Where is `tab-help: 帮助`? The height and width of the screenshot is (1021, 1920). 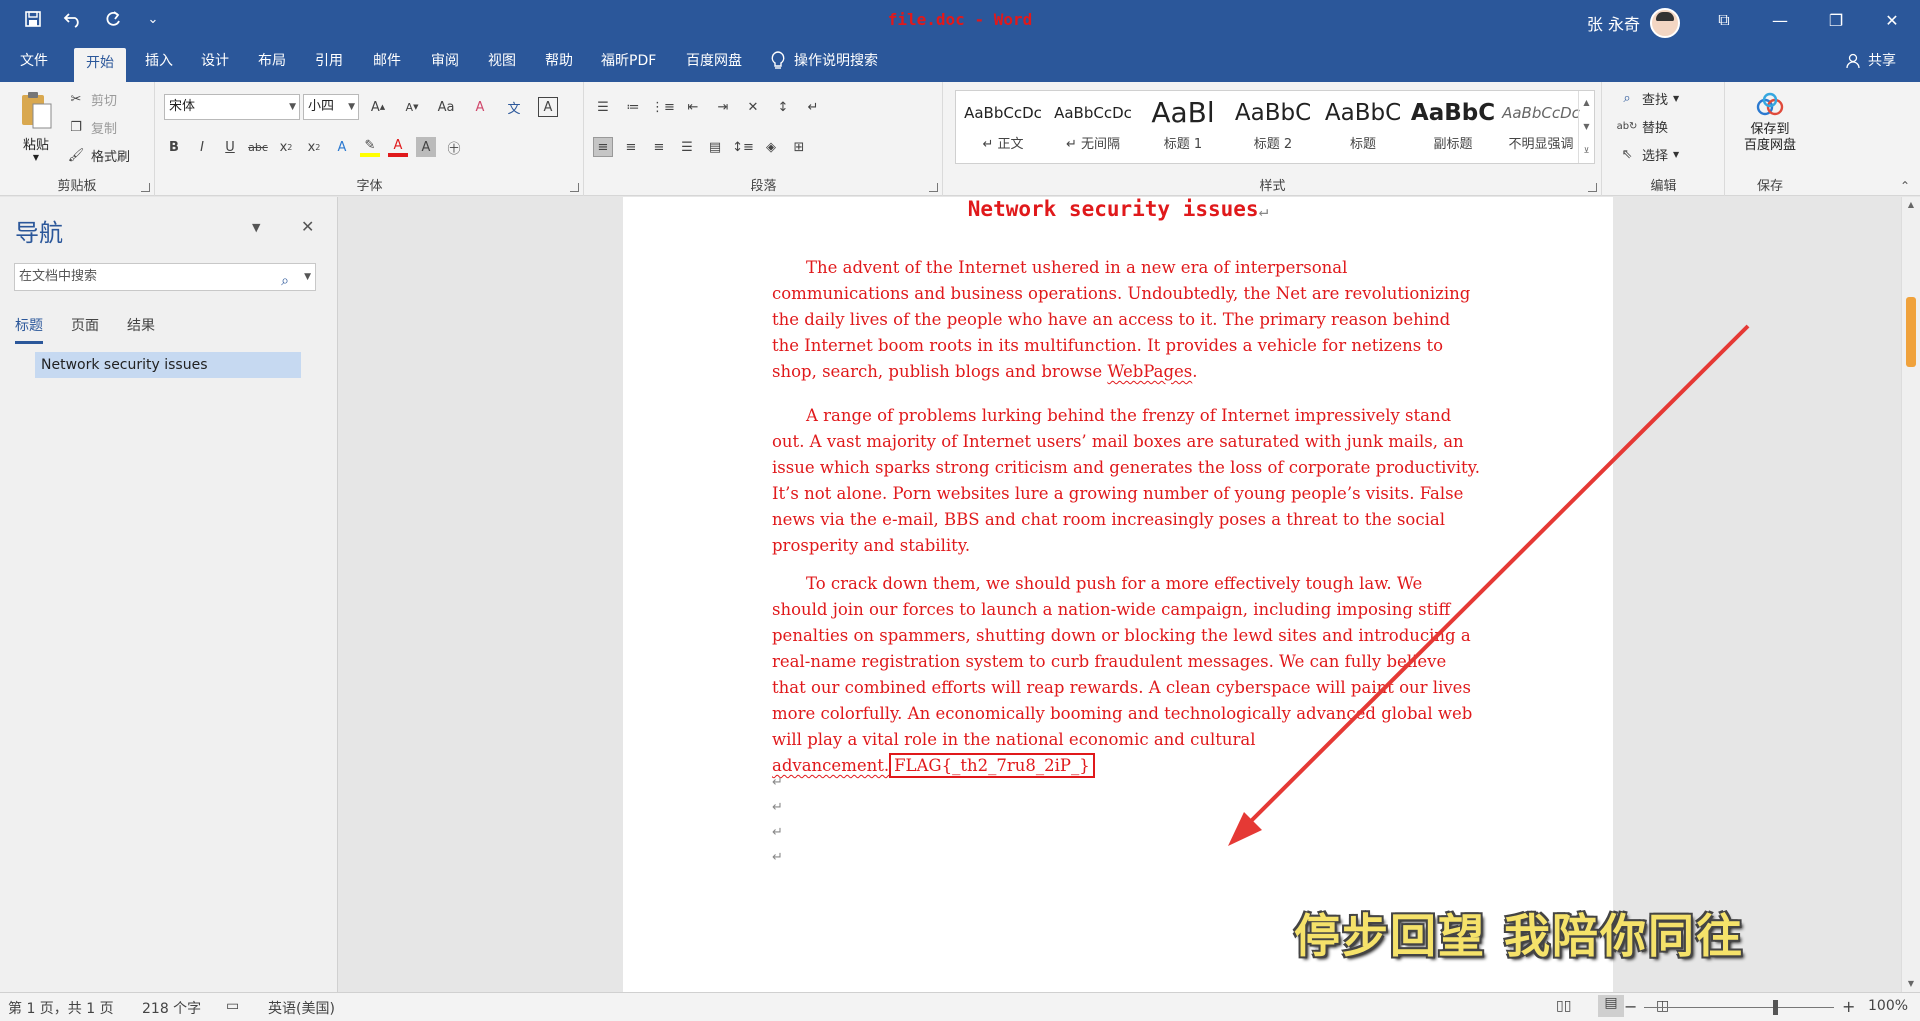 tab-help: 帮助 is located at coordinates (559, 61).